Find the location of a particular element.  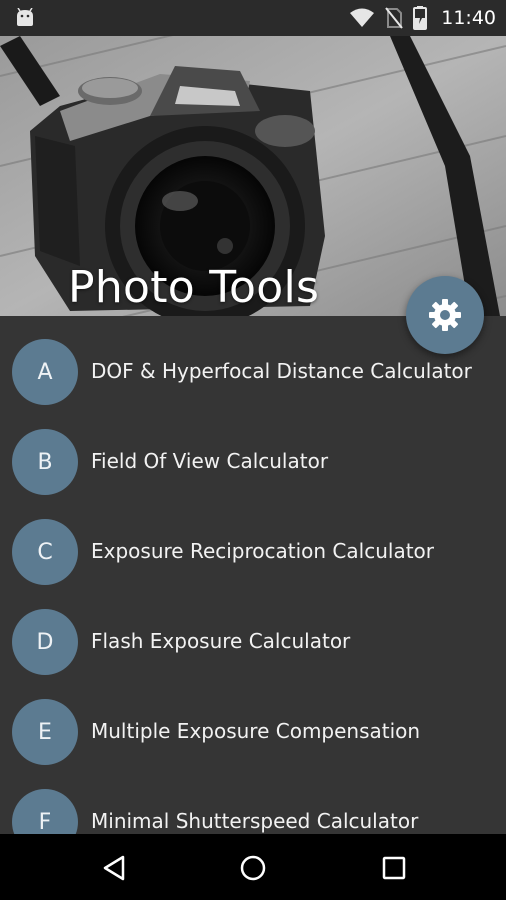

back-icon is located at coordinates (114, 868).